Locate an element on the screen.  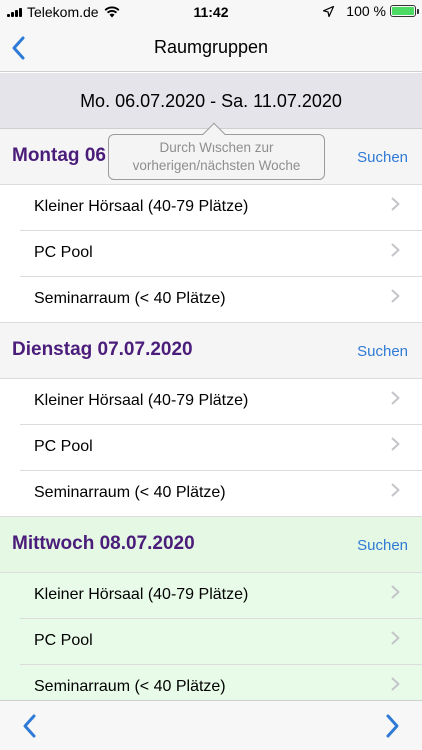
location-arrow-icon is located at coordinates (329, 11).